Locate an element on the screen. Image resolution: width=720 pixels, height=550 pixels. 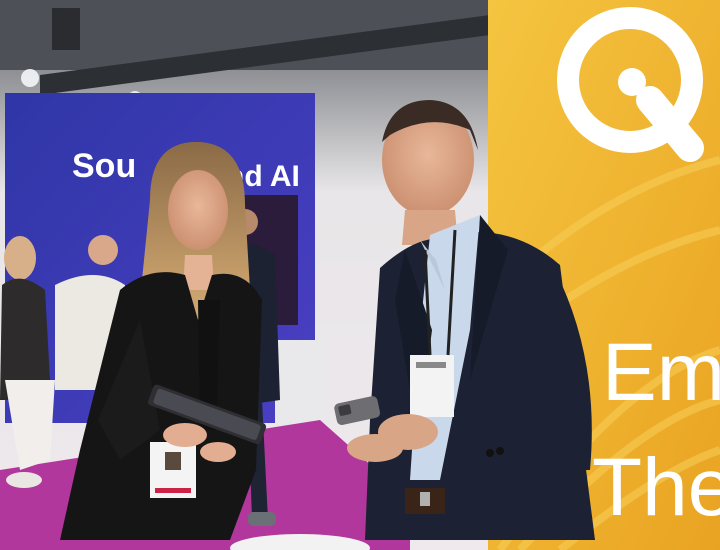
banner-text-line1: Em is located at coordinates (661, 372).